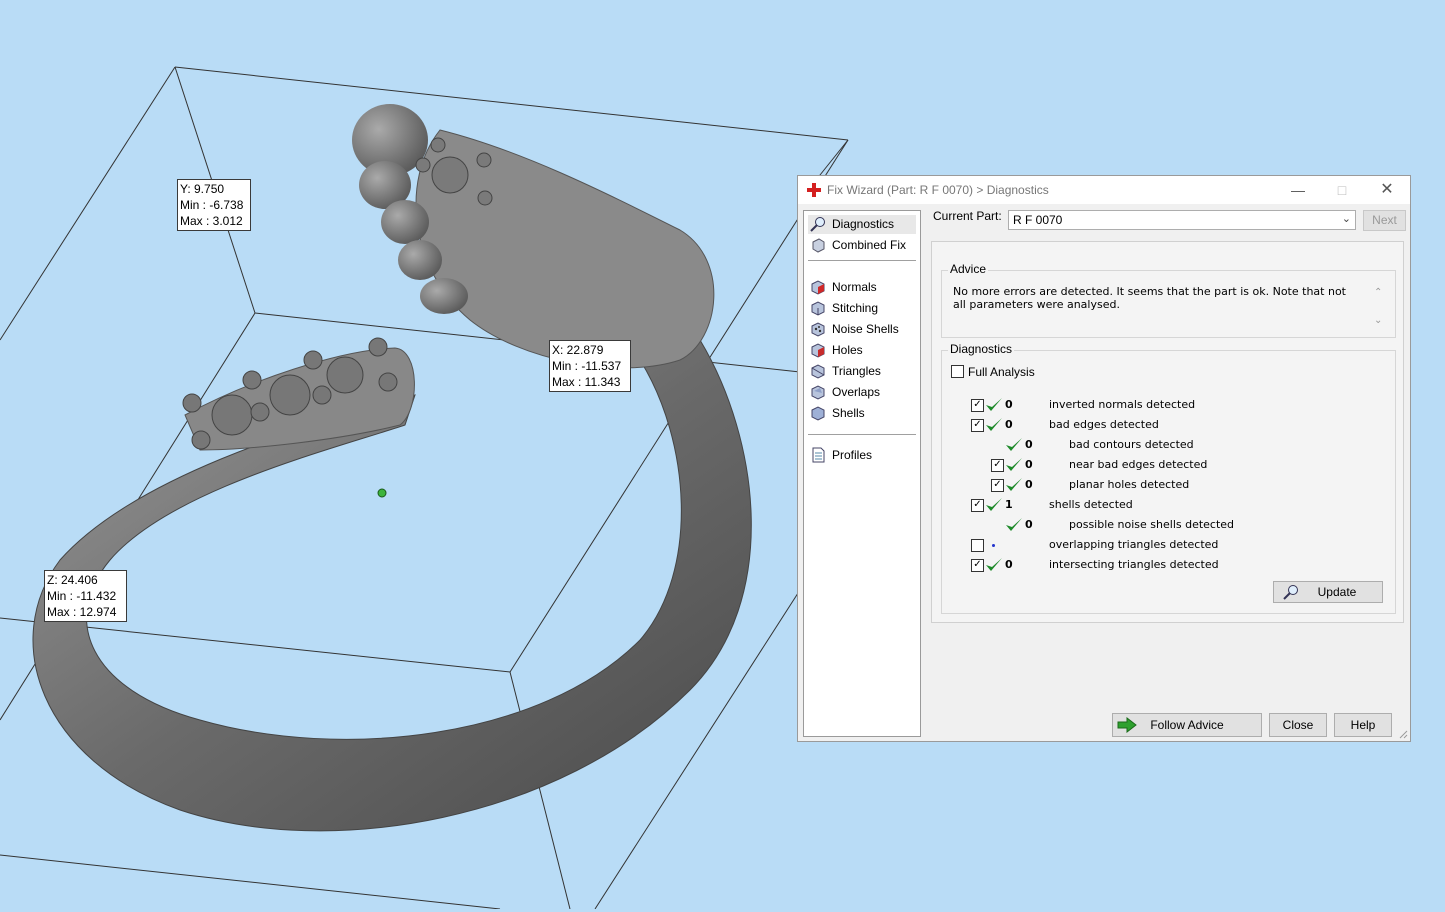  Describe the element at coordinates (1134, 564) in the screenshot. I see `diagnostic-label: intersecting triangles detected` at that location.